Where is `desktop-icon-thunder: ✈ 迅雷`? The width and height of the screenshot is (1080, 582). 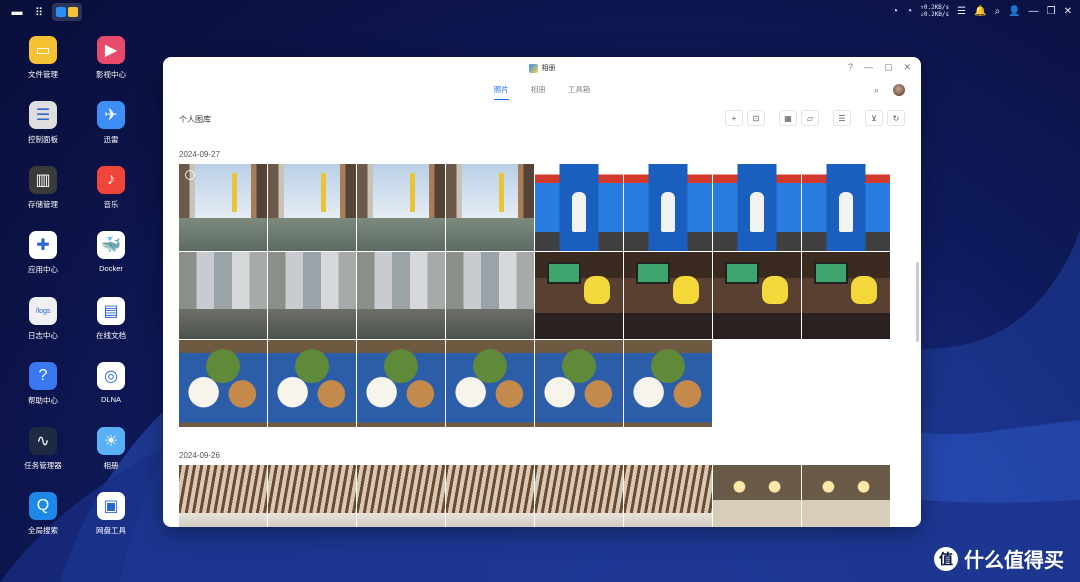
desktop-icon-thunder: ✈ 迅雷 is located at coordinates (111, 123).